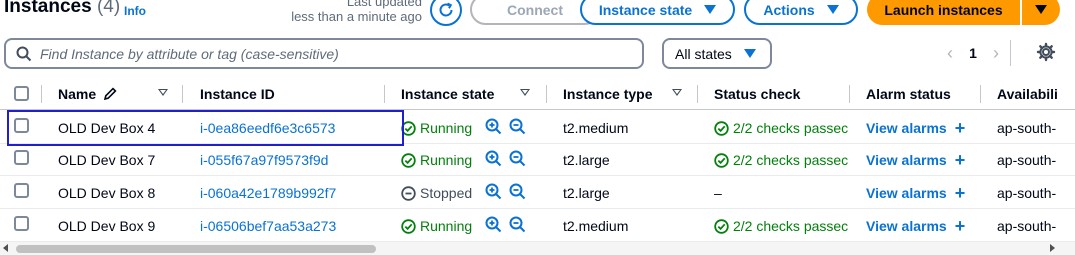 Image resolution: width=1075 pixels, height=255 pixels. Describe the element at coordinates (237, 94) in the screenshot. I see `column-header-instance-id: Instance ID` at that location.